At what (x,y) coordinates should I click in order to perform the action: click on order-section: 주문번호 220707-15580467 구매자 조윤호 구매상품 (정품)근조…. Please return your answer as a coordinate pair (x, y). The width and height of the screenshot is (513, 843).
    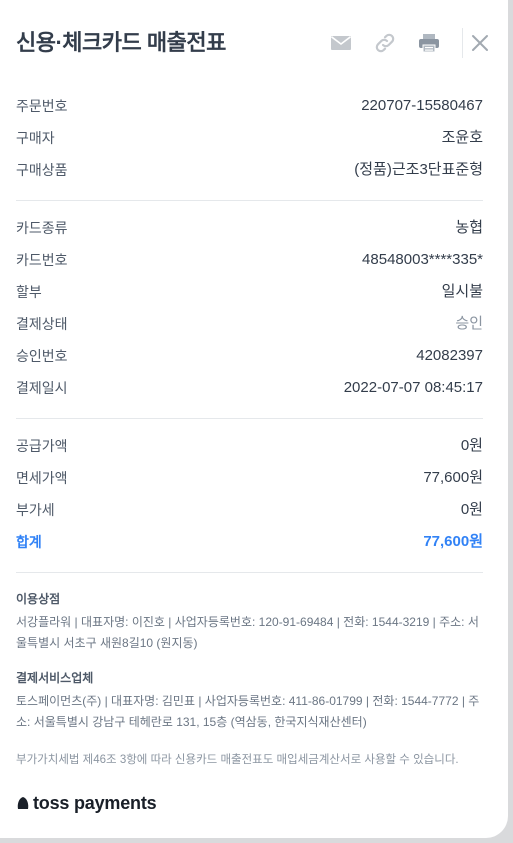
    Looking at the image, I should click on (249, 138).